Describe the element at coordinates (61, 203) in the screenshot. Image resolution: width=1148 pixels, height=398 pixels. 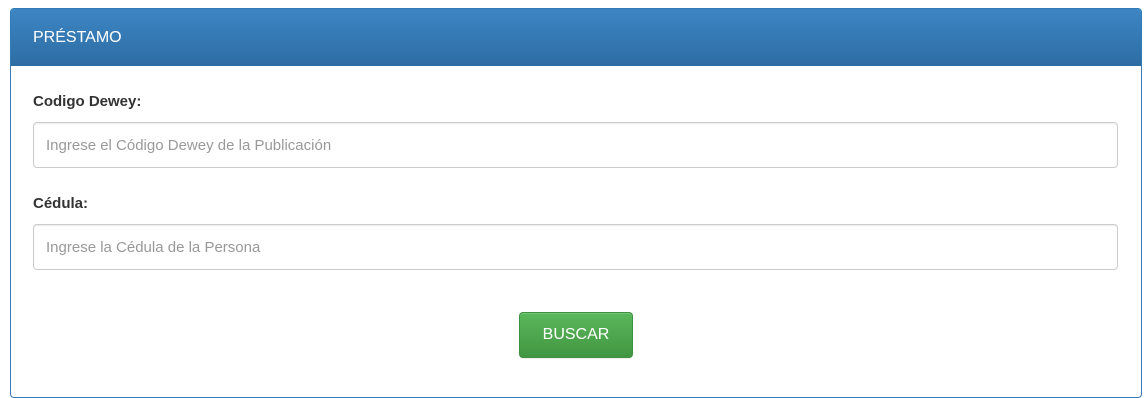
I see `cedula-label: Cédula:` at that location.